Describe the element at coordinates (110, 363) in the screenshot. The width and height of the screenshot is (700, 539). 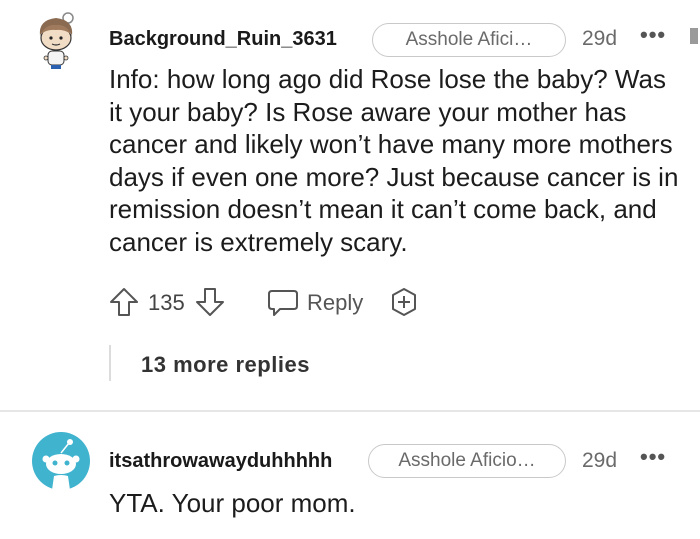
I see `thread-line` at that location.